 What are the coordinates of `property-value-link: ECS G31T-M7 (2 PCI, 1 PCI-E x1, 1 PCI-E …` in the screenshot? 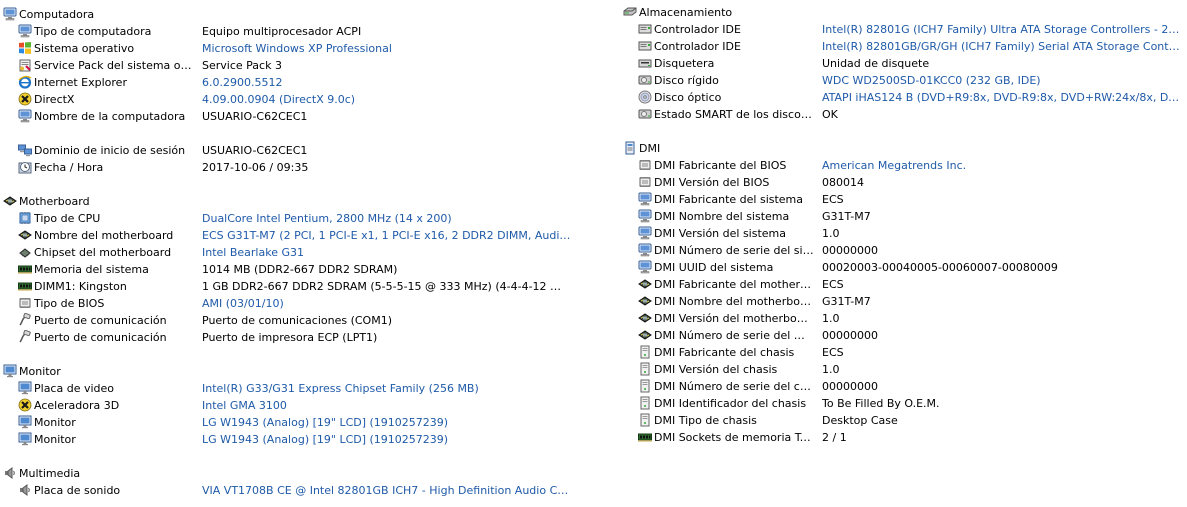 It's located at (387, 235).